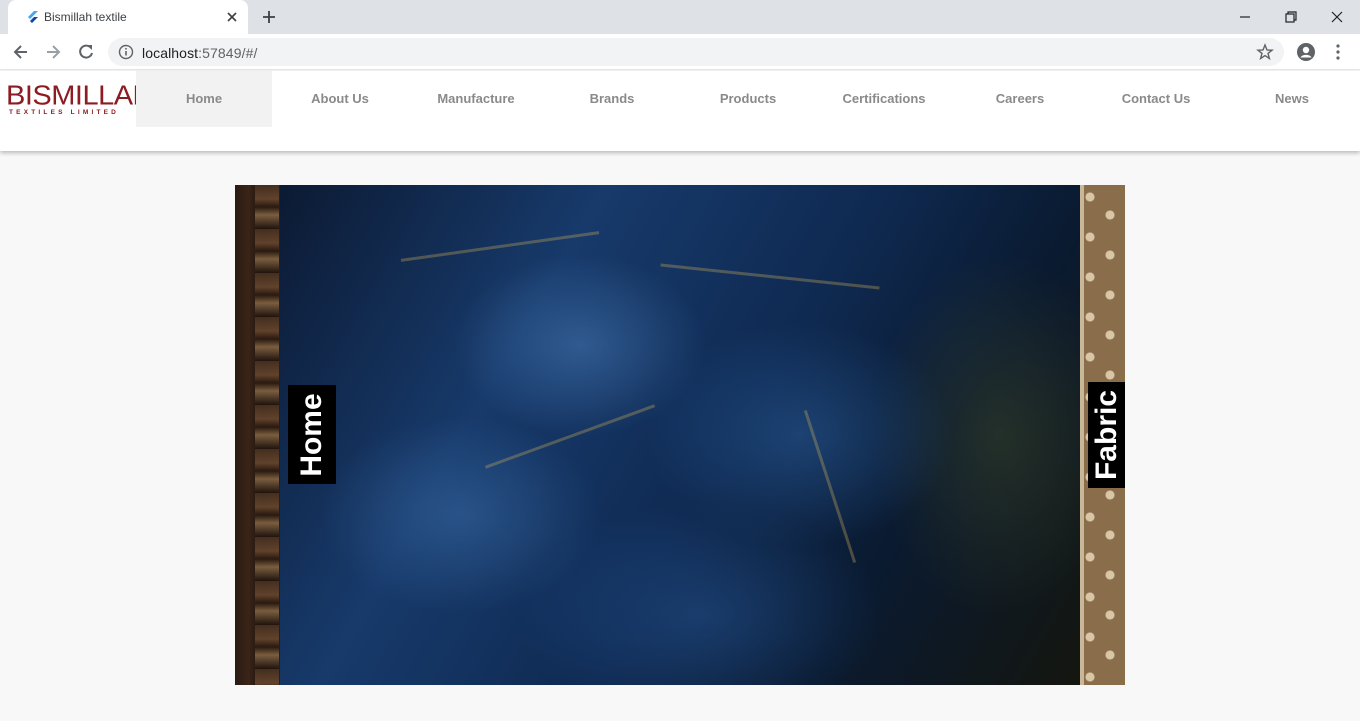 Image resolution: width=1360 pixels, height=721 pixels. I want to click on nav-brands: Brands, so click(612, 99).